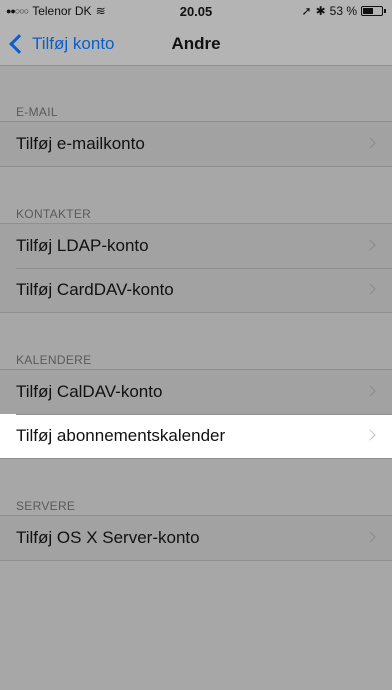 The width and height of the screenshot is (392, 690). Describe the element at coordinates (385, 11) in the screenshot. I see `battery-tip` at that location.